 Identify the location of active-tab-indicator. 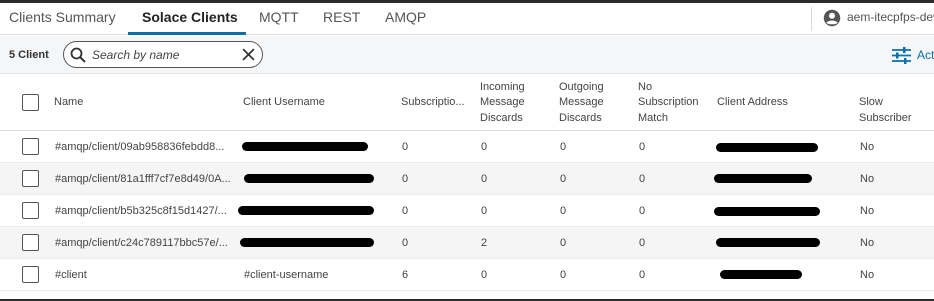
(187, 33).